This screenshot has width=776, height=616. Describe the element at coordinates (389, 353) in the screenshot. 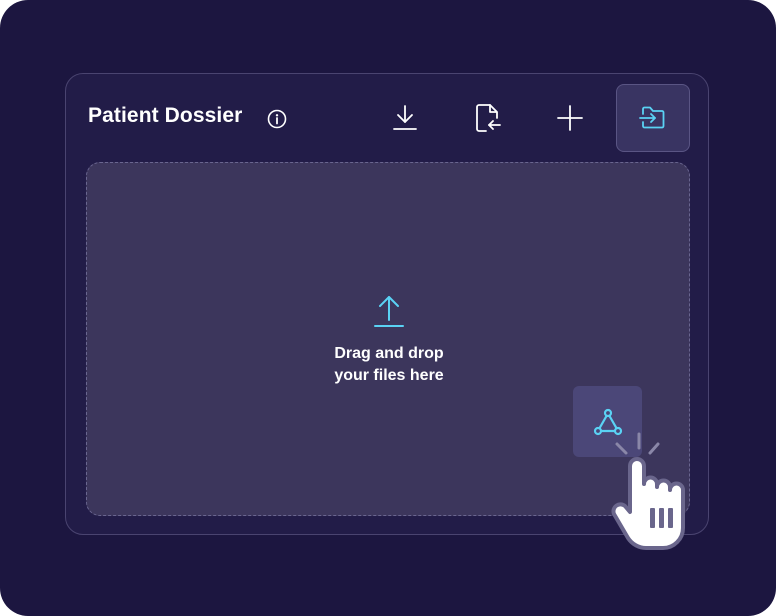

I see `dropzone-hint-line1: Drag and drop` at that location.